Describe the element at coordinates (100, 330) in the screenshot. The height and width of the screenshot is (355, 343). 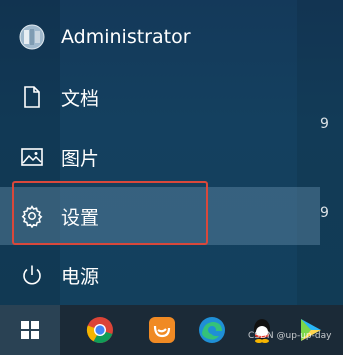
I see `chrome-icon` at that location.